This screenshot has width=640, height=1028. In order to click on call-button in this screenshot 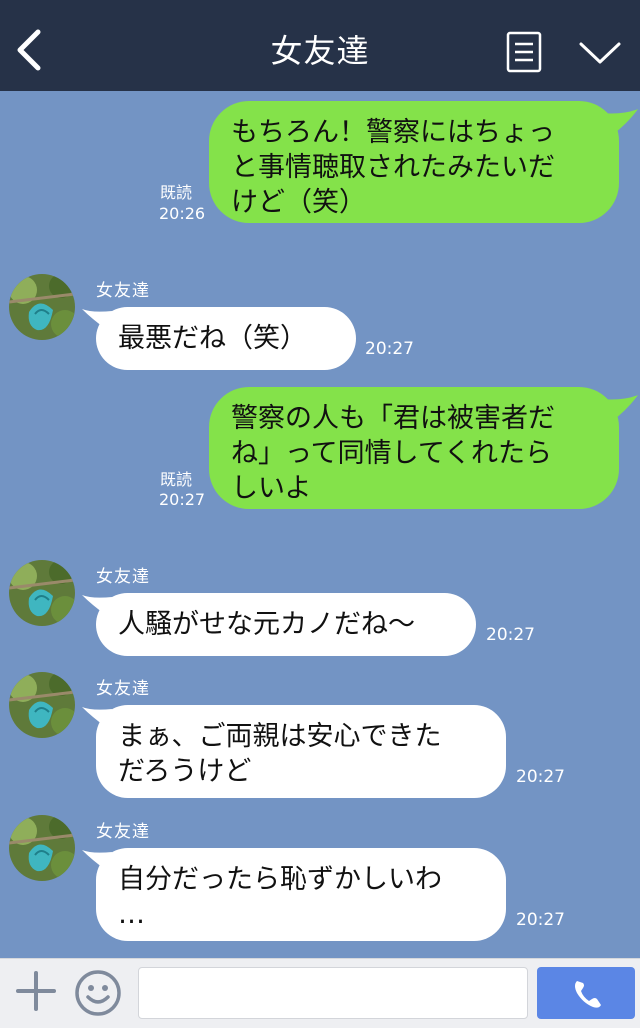, I will do `click(586, 993)`.